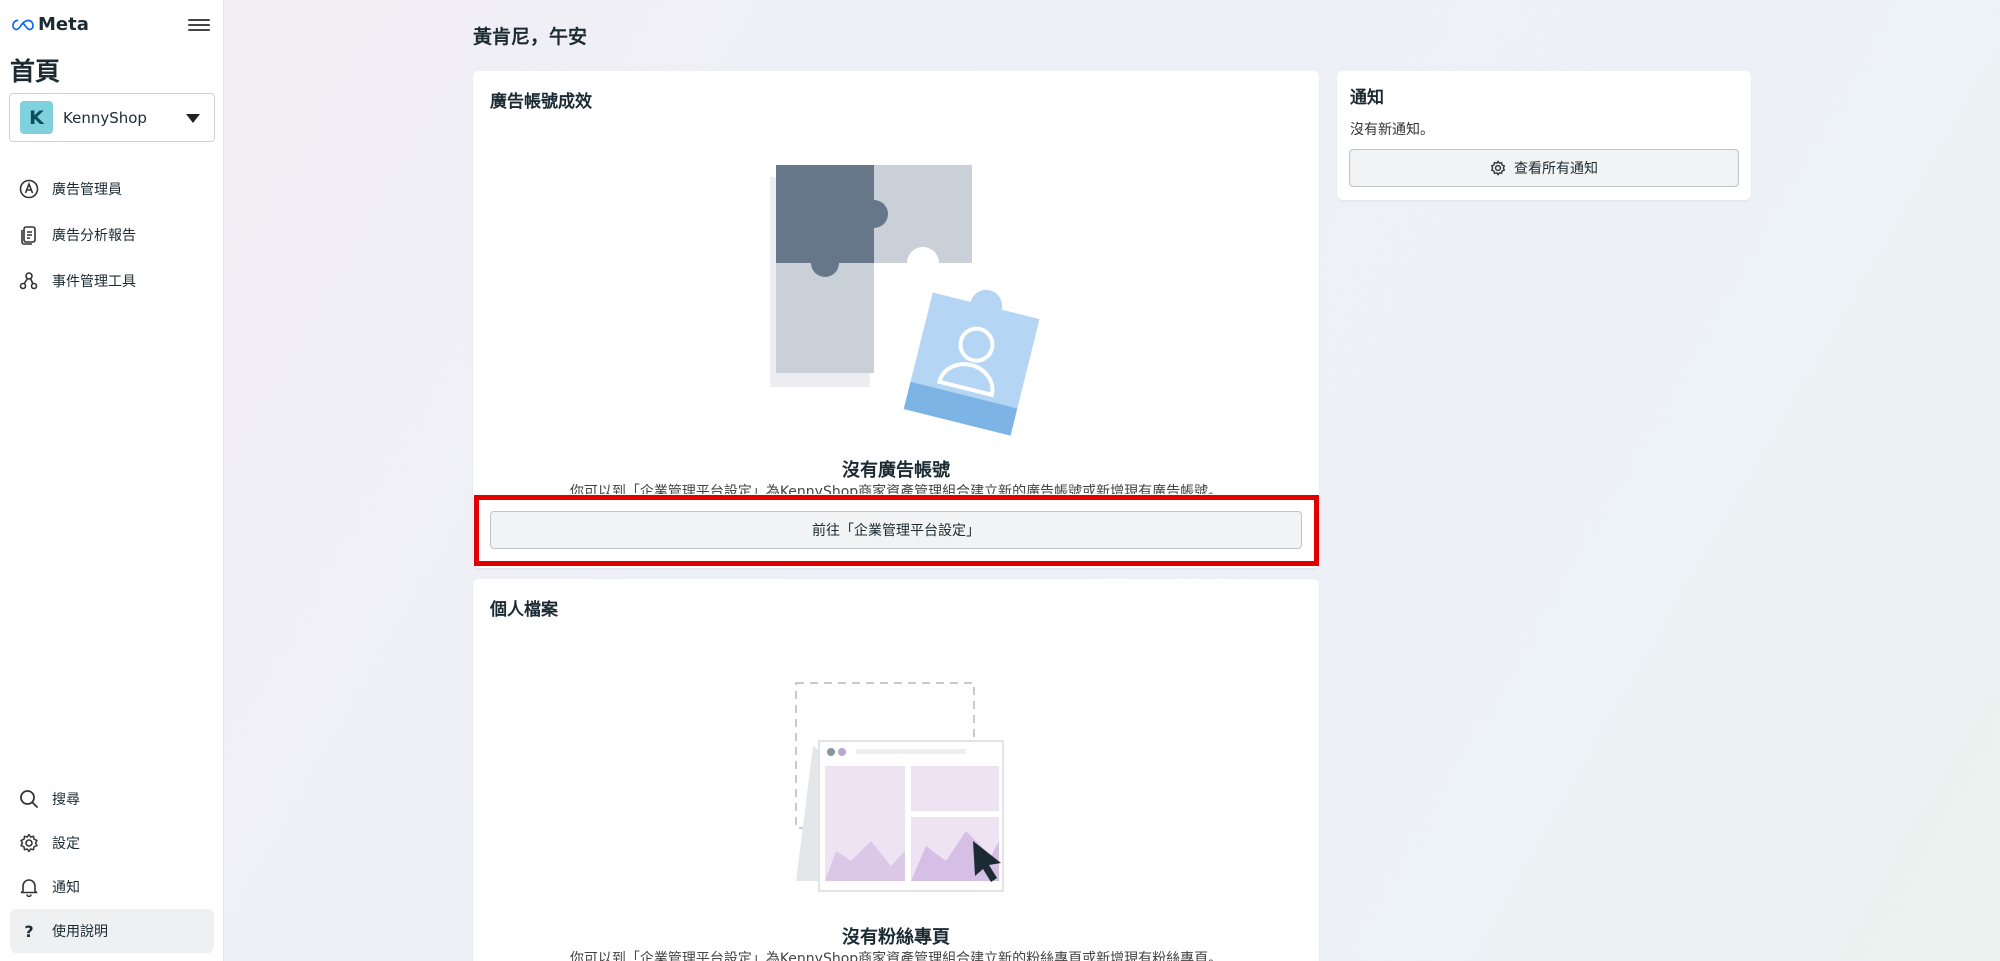 This screenshot has height=961, width=2000. Describe the element at coordinates (1544, 135) in the screenshot. I see `notifications-card: 通知 沒有新通知。 查看所有通知` at that location.